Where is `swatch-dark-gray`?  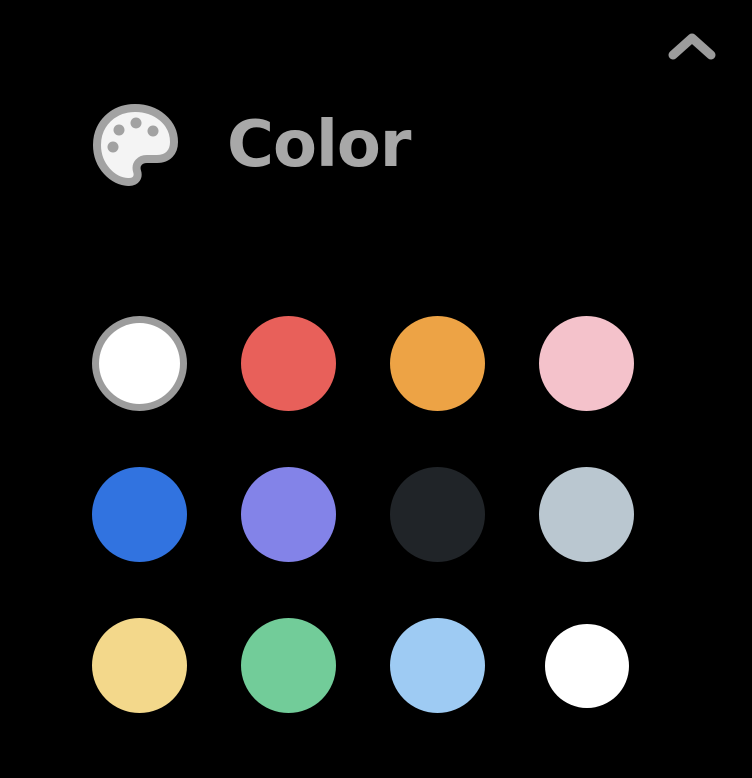 swatch-dark-gray is located at coordinates (437, 514).